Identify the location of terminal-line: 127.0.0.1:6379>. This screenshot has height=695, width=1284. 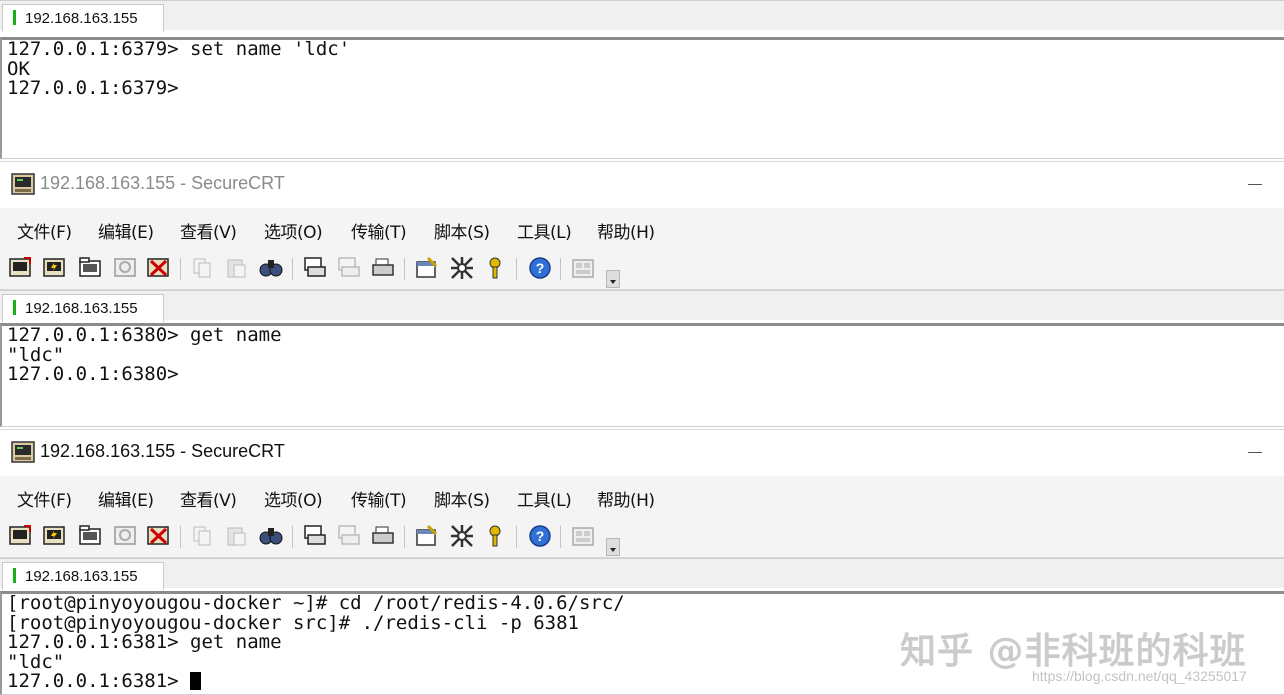
(93, 88).